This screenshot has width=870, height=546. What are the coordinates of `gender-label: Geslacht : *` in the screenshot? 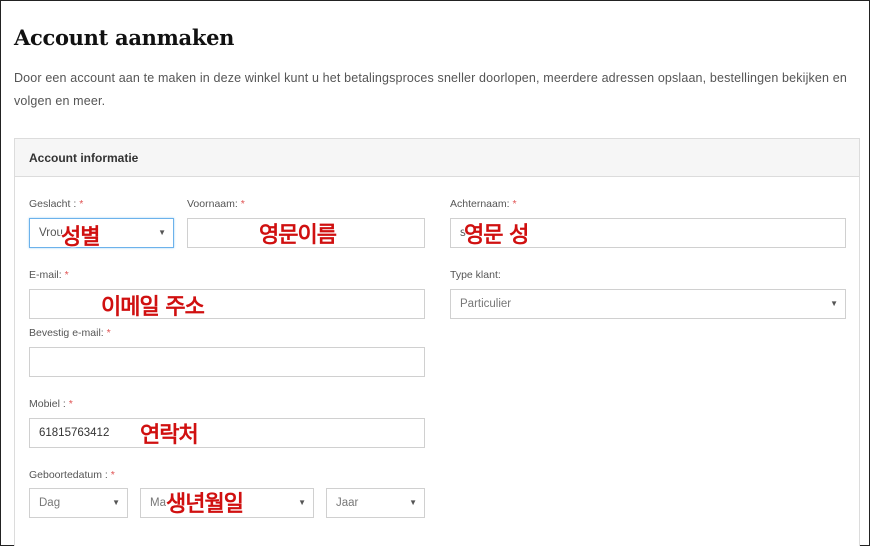 It's located at (56, 204).